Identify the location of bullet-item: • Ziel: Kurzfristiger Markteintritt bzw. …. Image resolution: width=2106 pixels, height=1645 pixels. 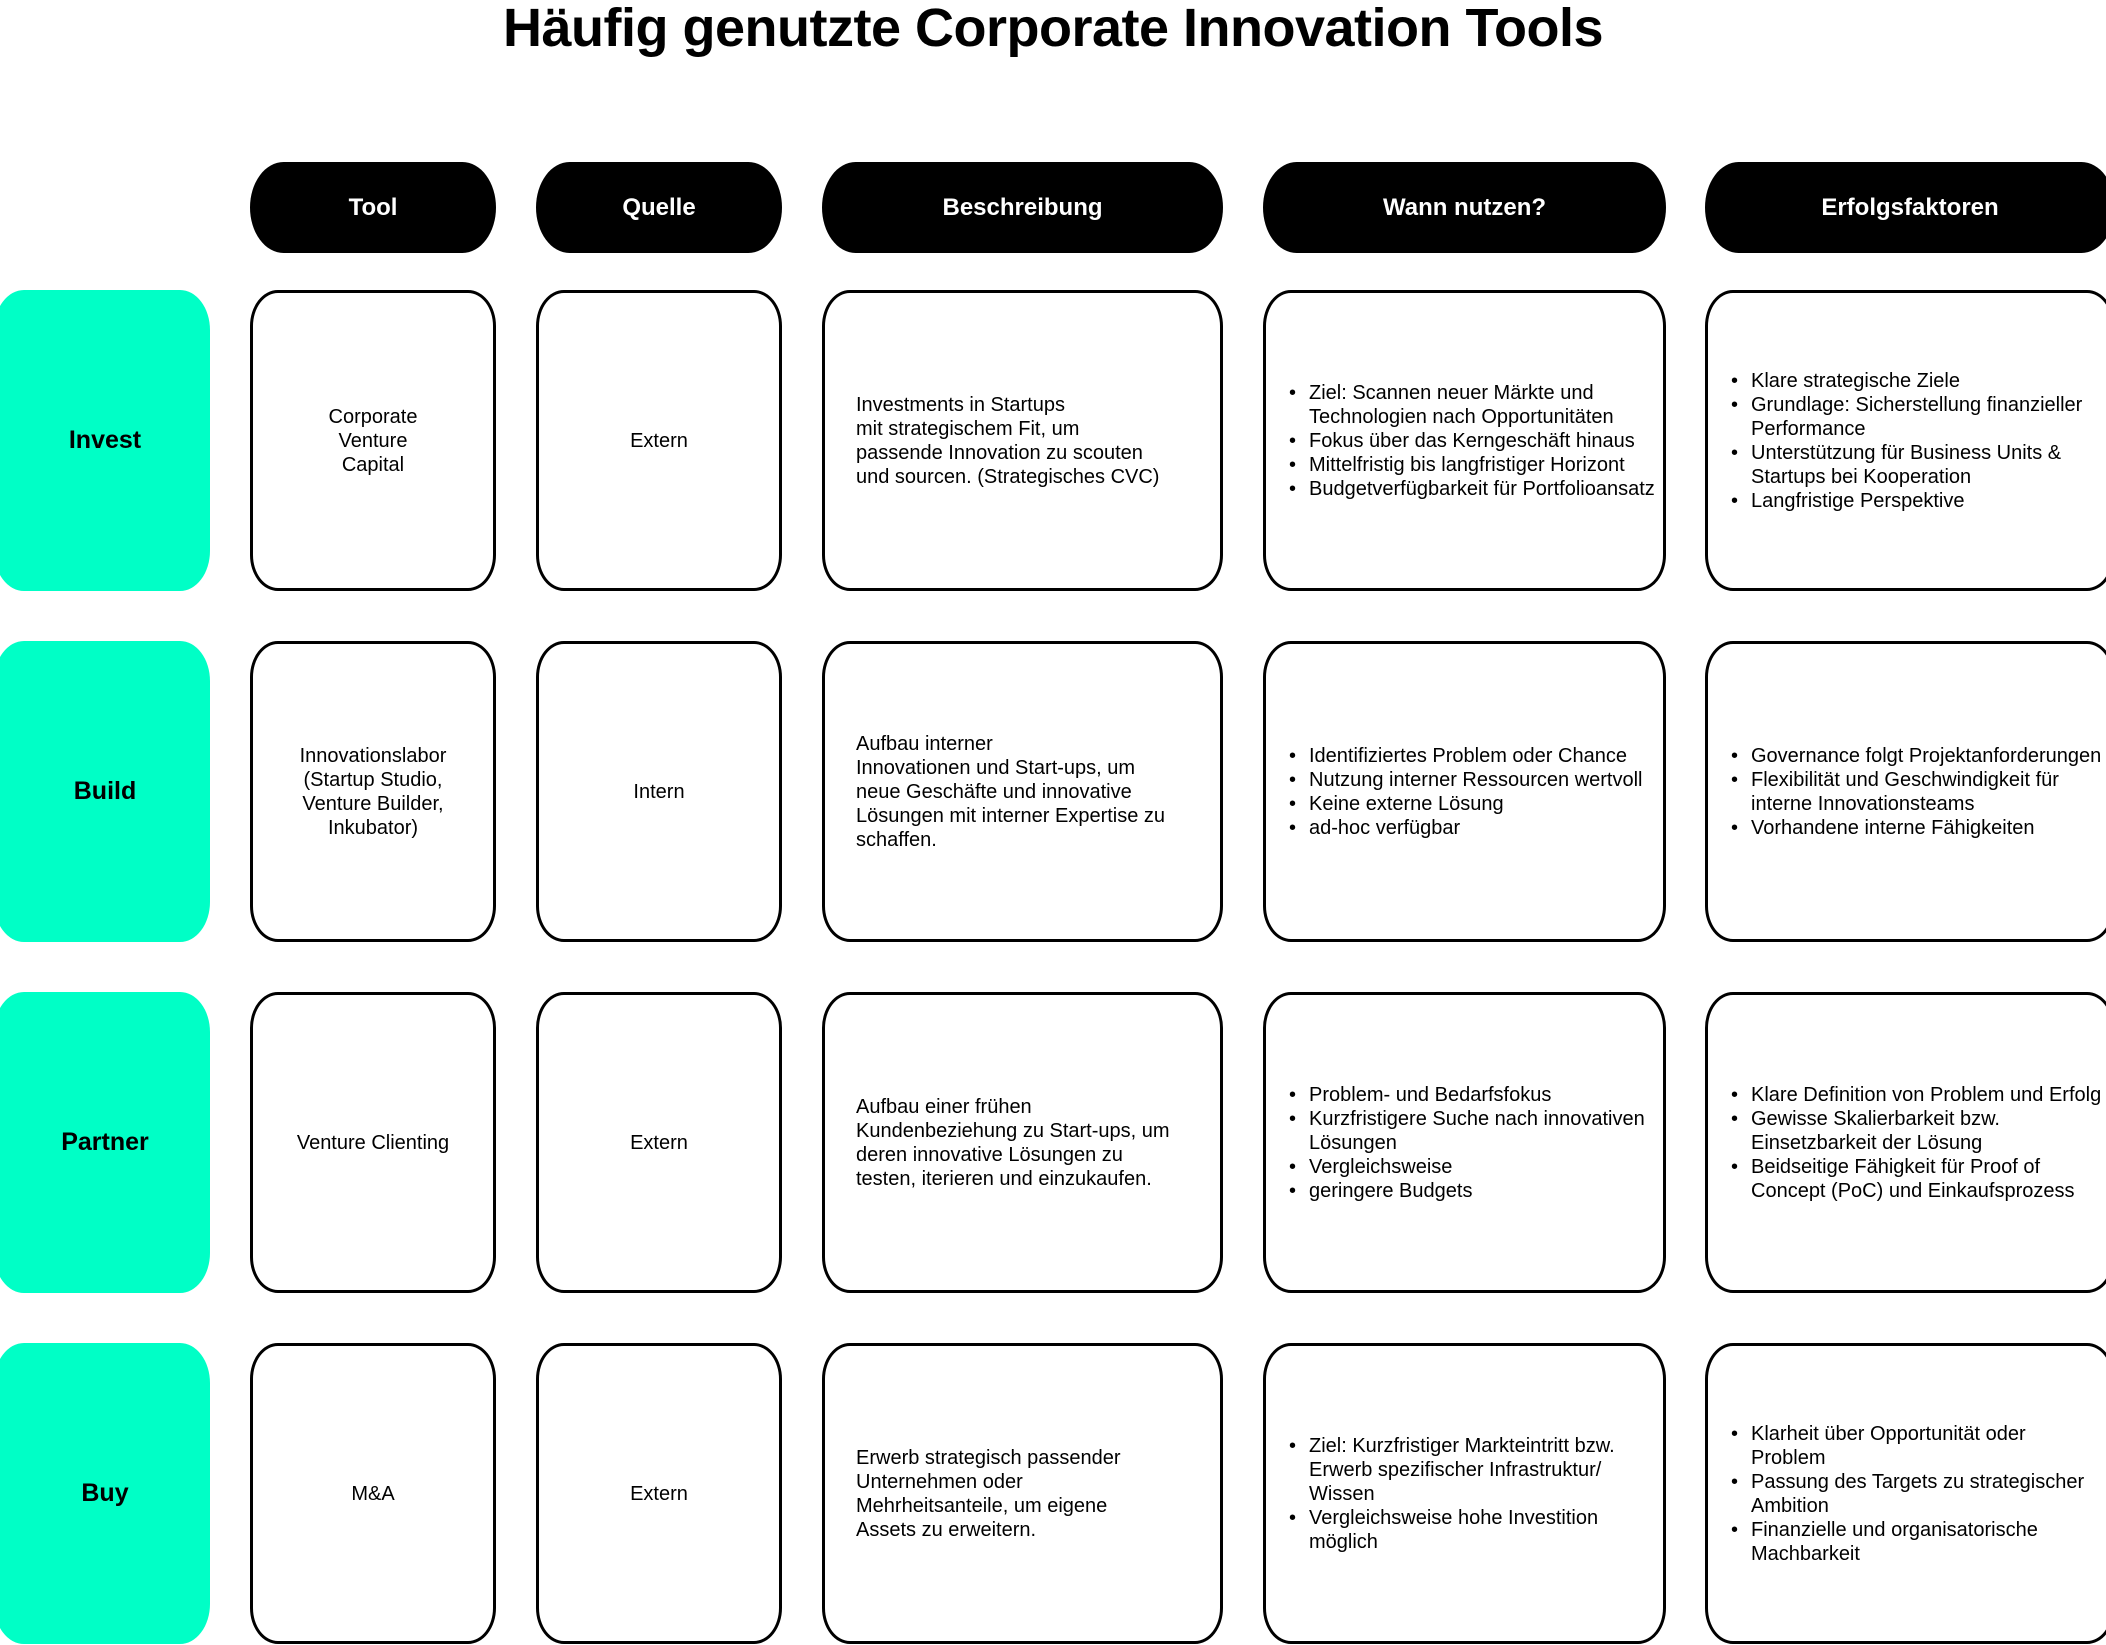
(1472, 1470).